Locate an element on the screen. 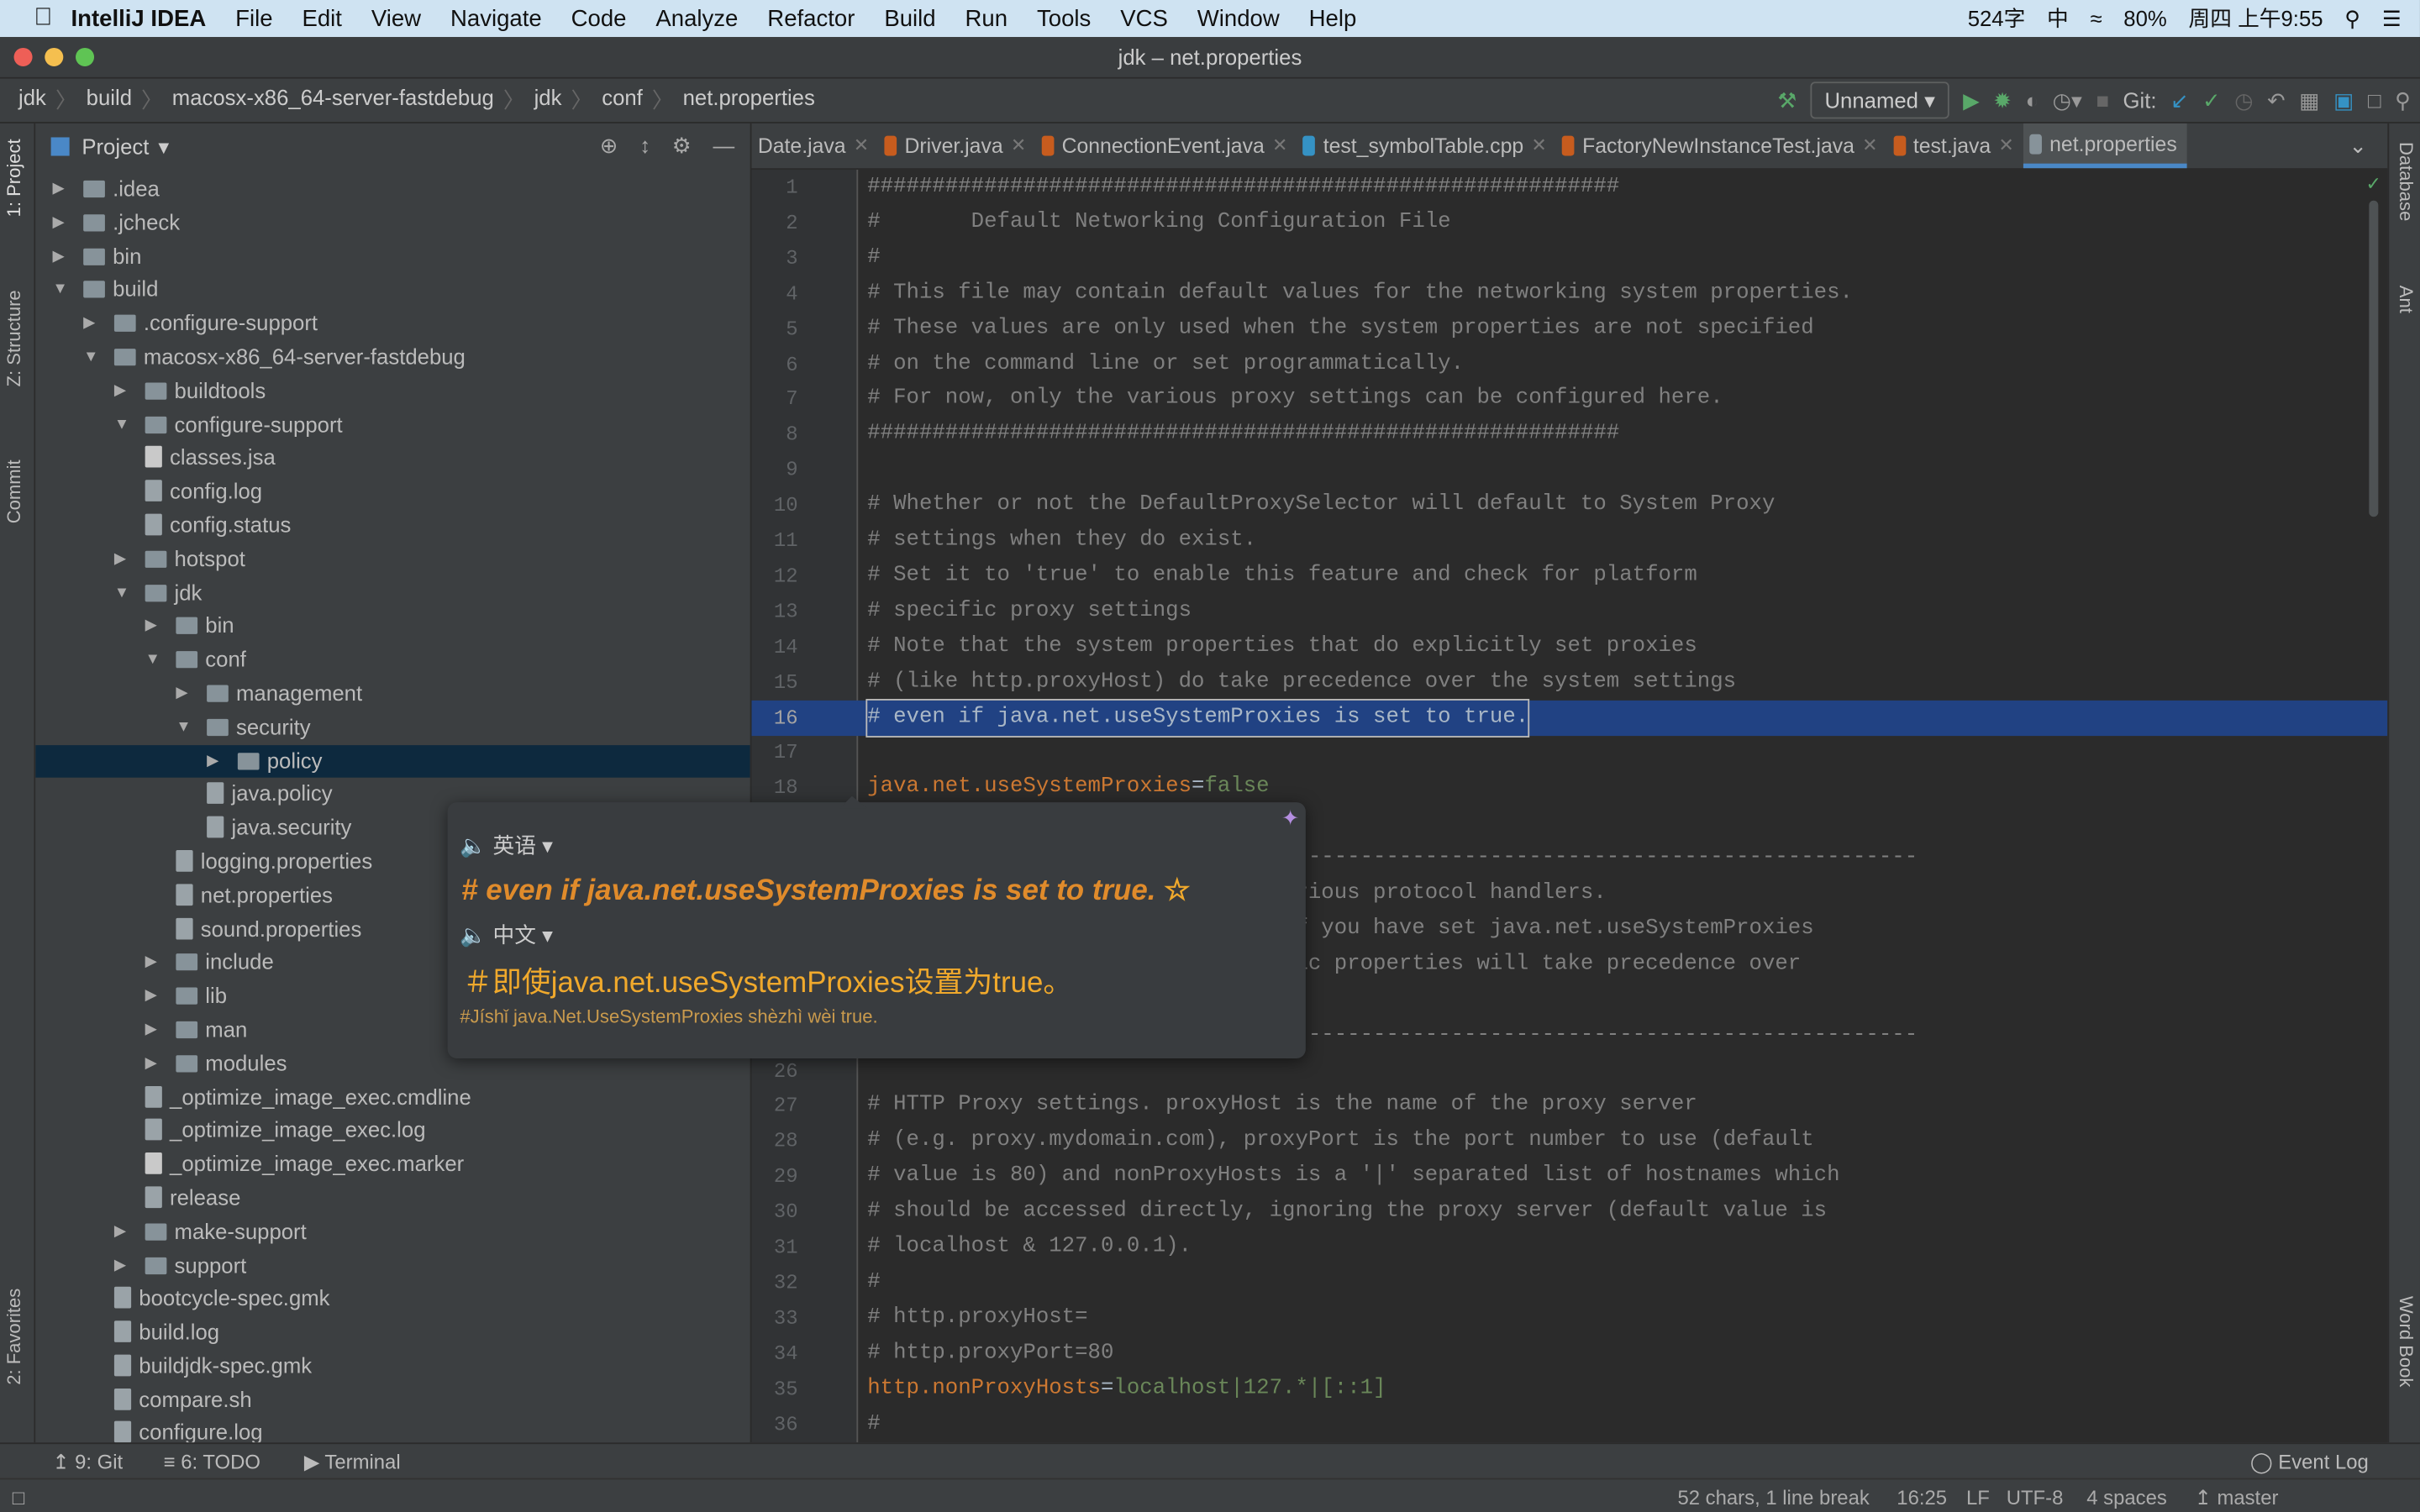 The width and height of the screenshot is (2420, 1512). menu-tools: Tools is located at coordinates (1064, 18).